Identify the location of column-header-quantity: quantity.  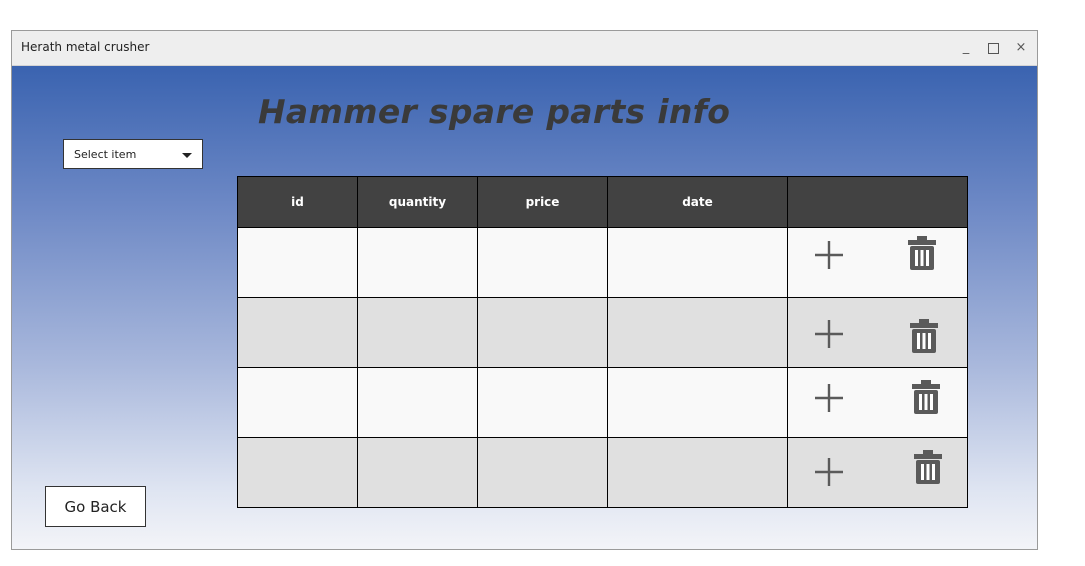
(417, 202).